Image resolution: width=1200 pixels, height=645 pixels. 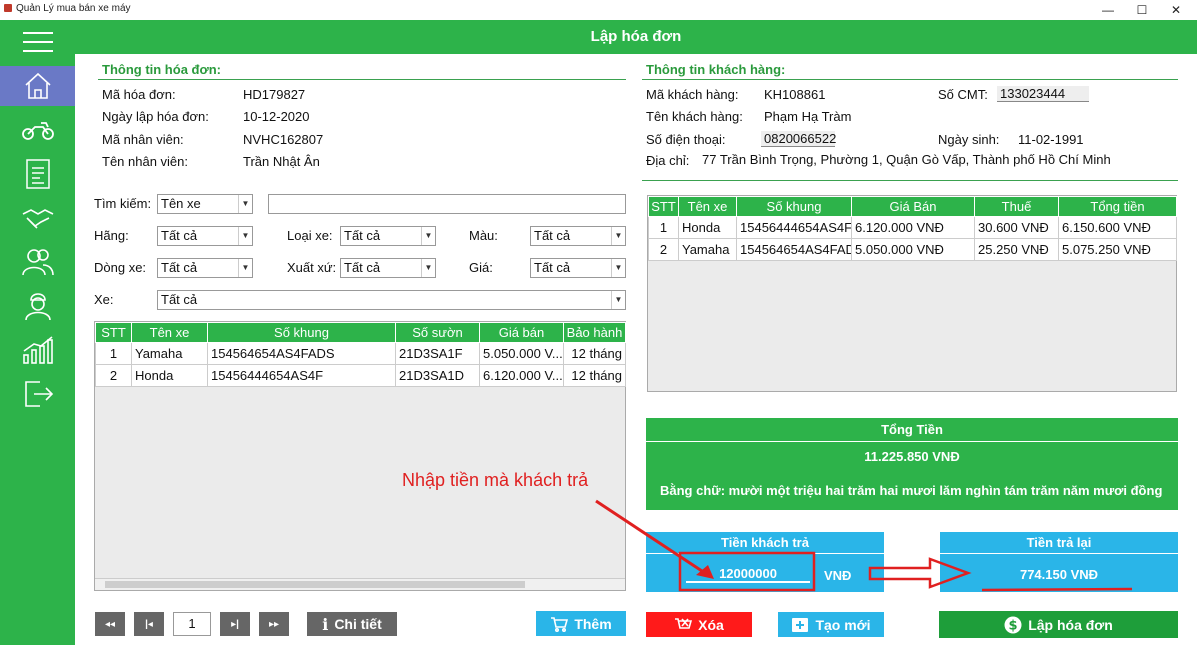 I want to click on create-invoice-button: $ Lập hóa đơn, so click(x=1058, y=624).